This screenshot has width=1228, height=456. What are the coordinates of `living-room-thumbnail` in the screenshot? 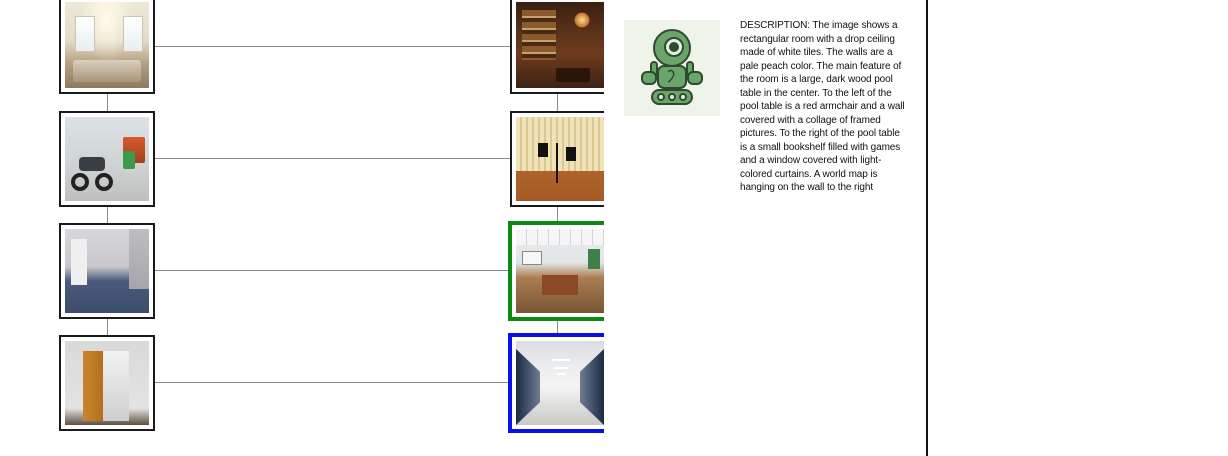 It's located at (107, 45).